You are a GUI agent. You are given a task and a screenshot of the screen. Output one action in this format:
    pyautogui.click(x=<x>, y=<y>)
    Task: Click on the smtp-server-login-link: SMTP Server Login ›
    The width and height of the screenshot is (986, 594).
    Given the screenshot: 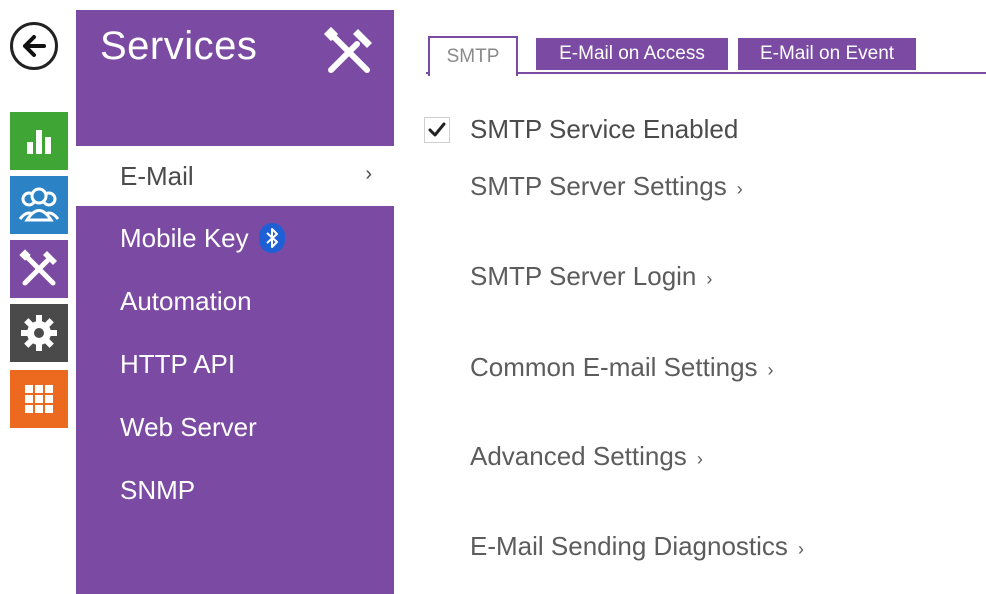 What is the action you would take?
    pyautogui.click(x=591, y=276)
    